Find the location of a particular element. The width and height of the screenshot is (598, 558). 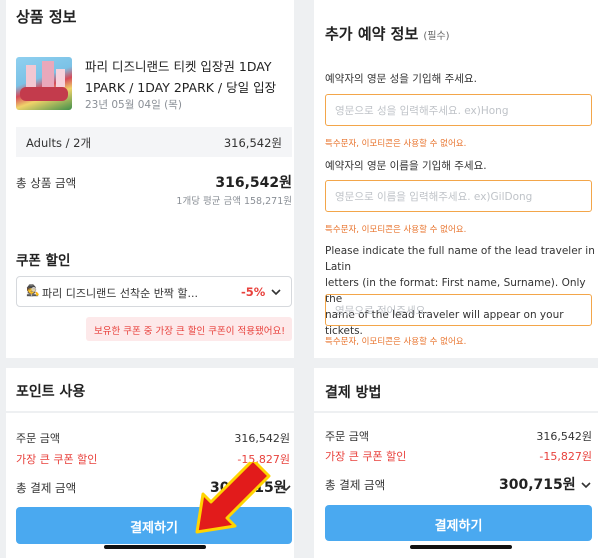

required-badge: (필수) is located at coordinates (436, 36).